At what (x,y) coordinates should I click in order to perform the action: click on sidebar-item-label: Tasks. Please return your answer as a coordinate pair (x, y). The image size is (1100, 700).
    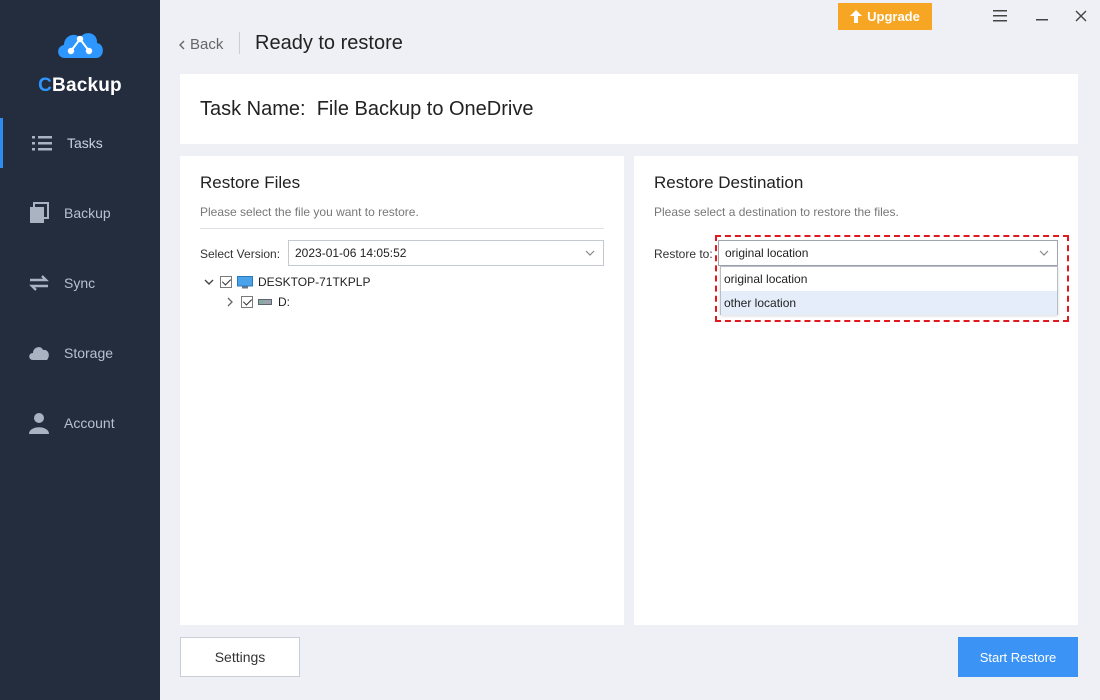
    Looking at the image, I should click on (85, 143).